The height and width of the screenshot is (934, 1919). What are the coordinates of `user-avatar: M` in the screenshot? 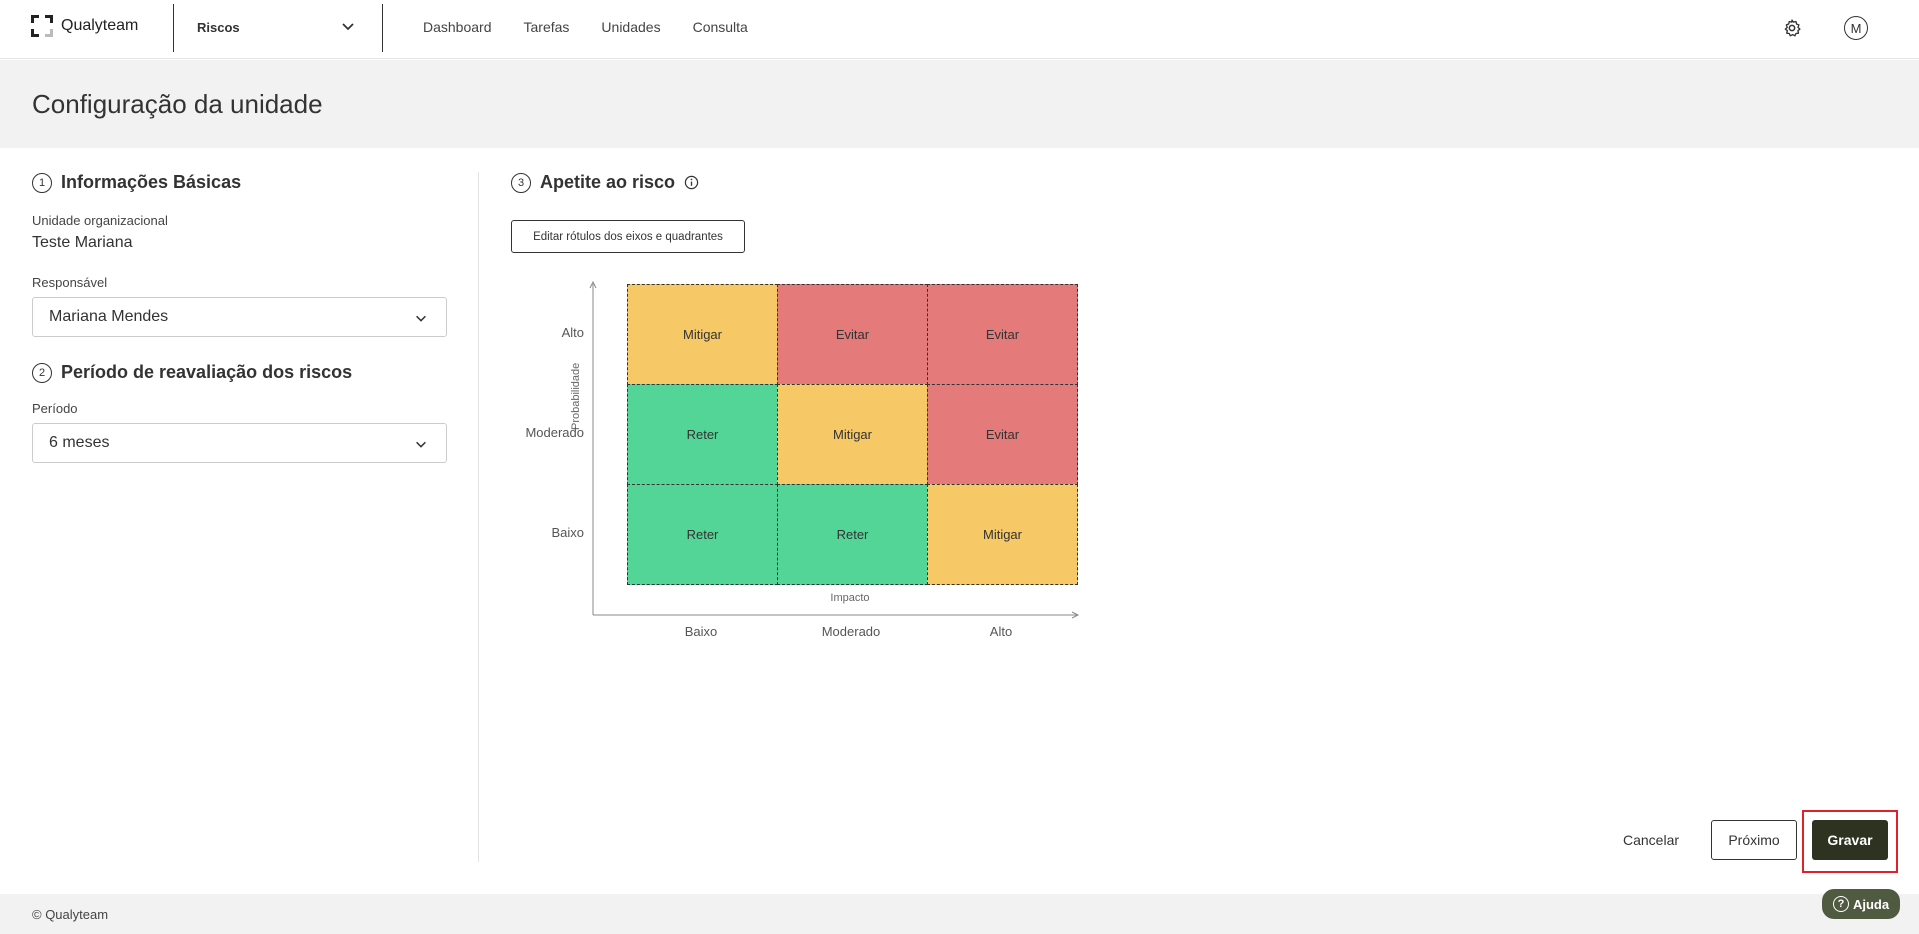 It's located at (1856, 28).